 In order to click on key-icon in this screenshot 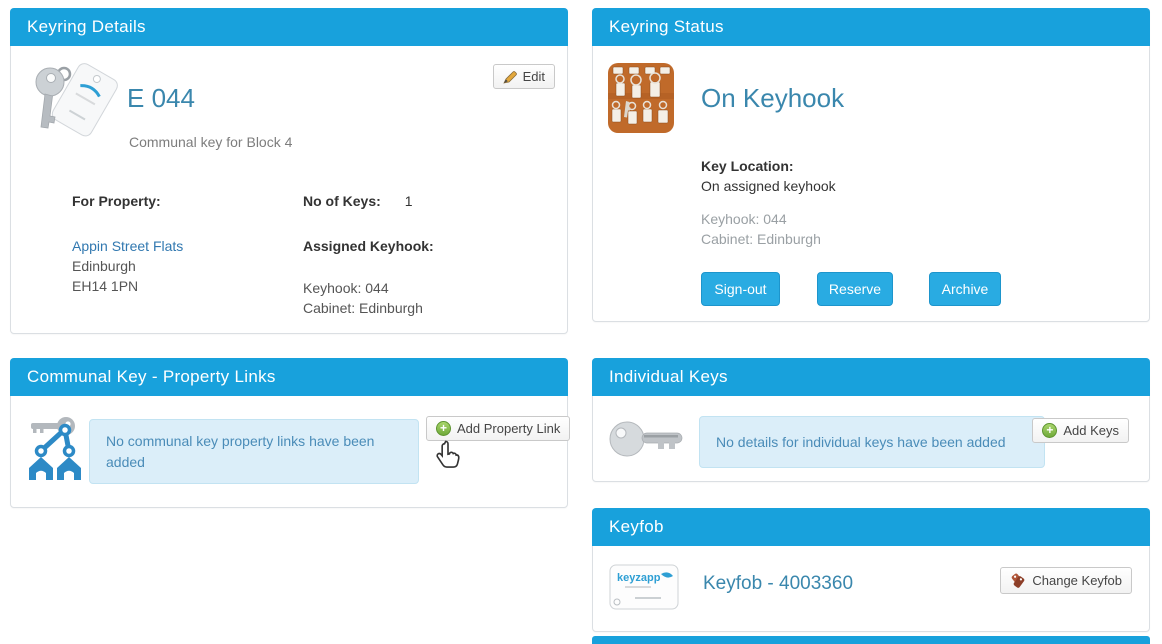, I will do `click(646, 439)`.